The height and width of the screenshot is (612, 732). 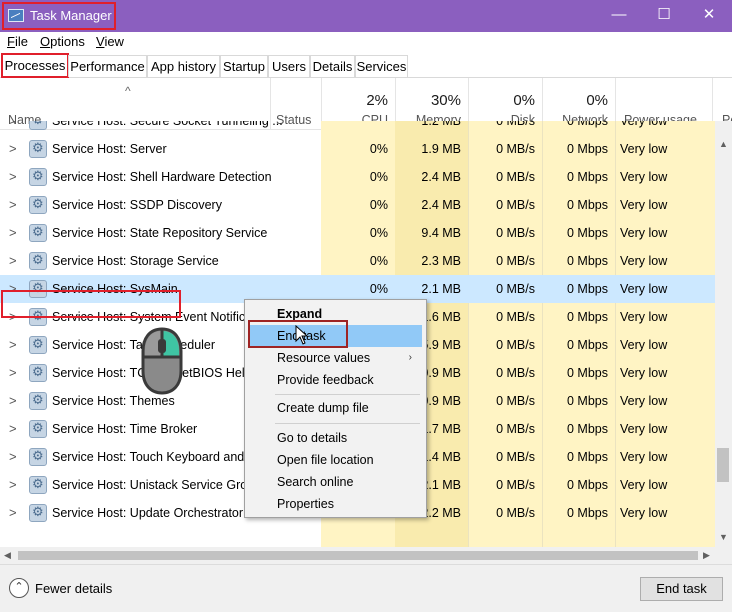 What do you see at coordinates (324, 358) in the screenshot?
I see `menu-resource-values-label: Resource values` at bounding box center [324, 358].